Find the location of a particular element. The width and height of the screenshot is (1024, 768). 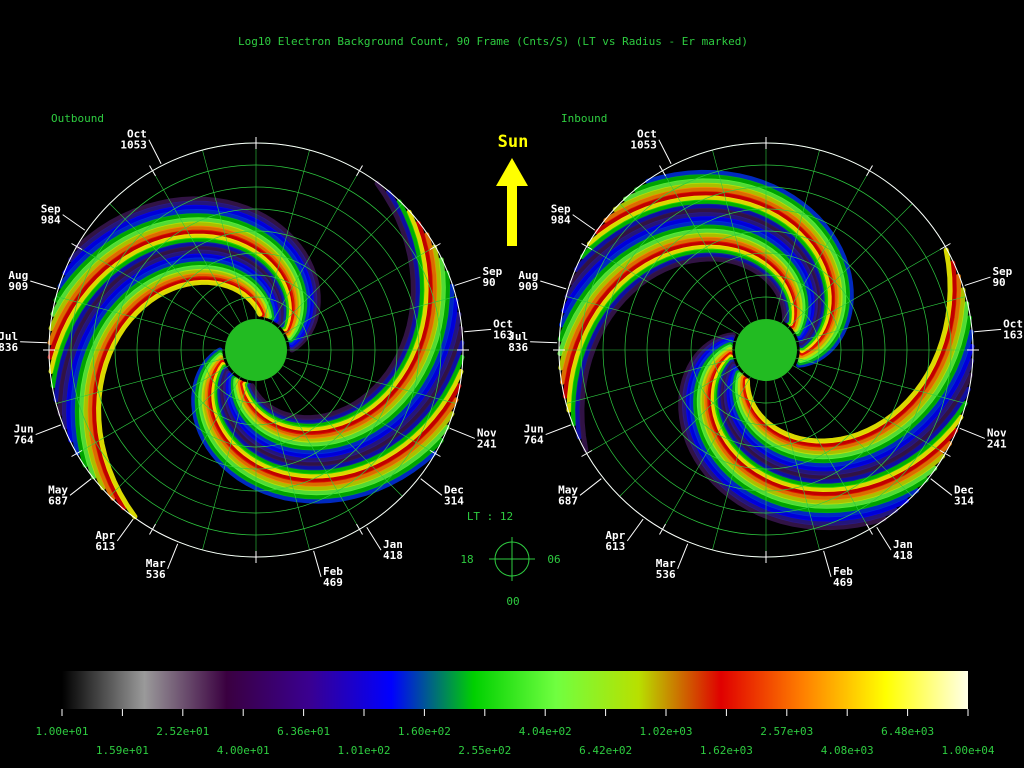

colorbar-tick-label: 1.02e+03 is located at coordinates (666, 731).